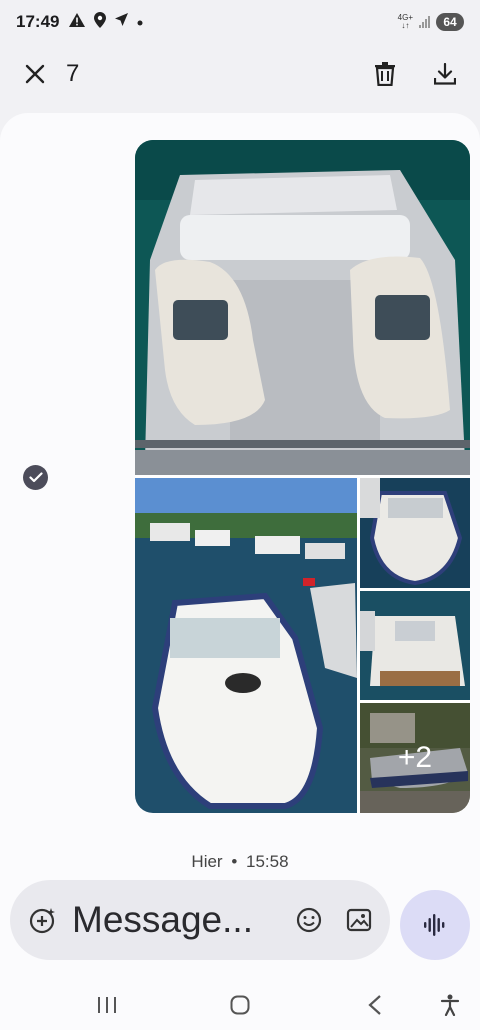 The height and width of the screenshot is (1030, 480). What do you see at coordinates (240, 22) in the screenshot?
I see `status-bar: 17:49 4G+ ↓↑ 64` at bounding box center [240, 22].